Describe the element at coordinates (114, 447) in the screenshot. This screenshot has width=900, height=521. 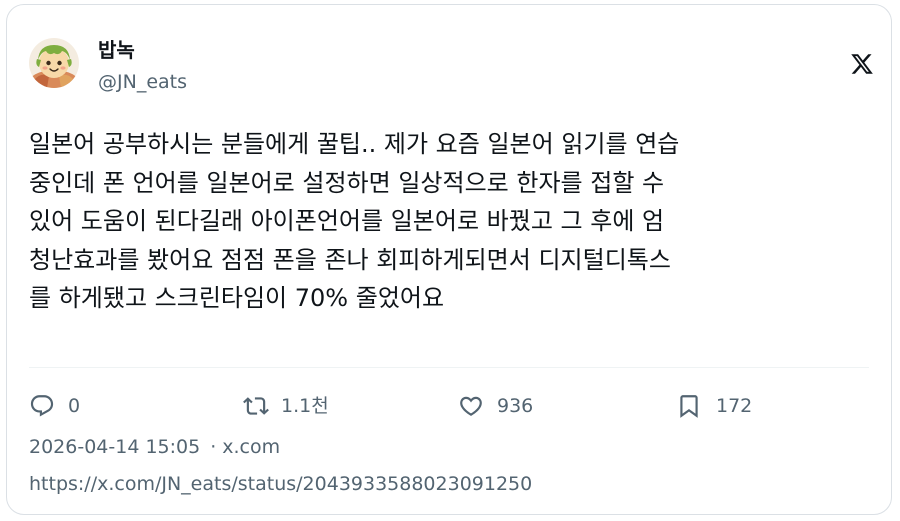
I see `timestamp: 2026-04-14 15:05` at that location.